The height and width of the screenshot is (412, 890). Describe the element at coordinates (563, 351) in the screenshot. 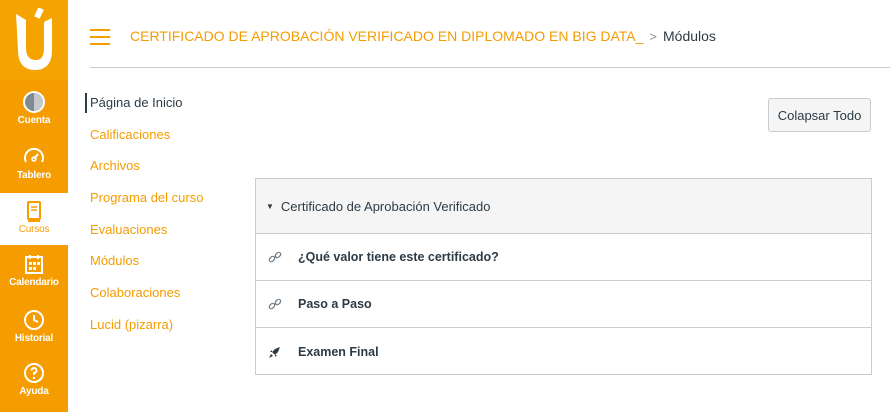

I see `module-item: Examen Final` at that location.